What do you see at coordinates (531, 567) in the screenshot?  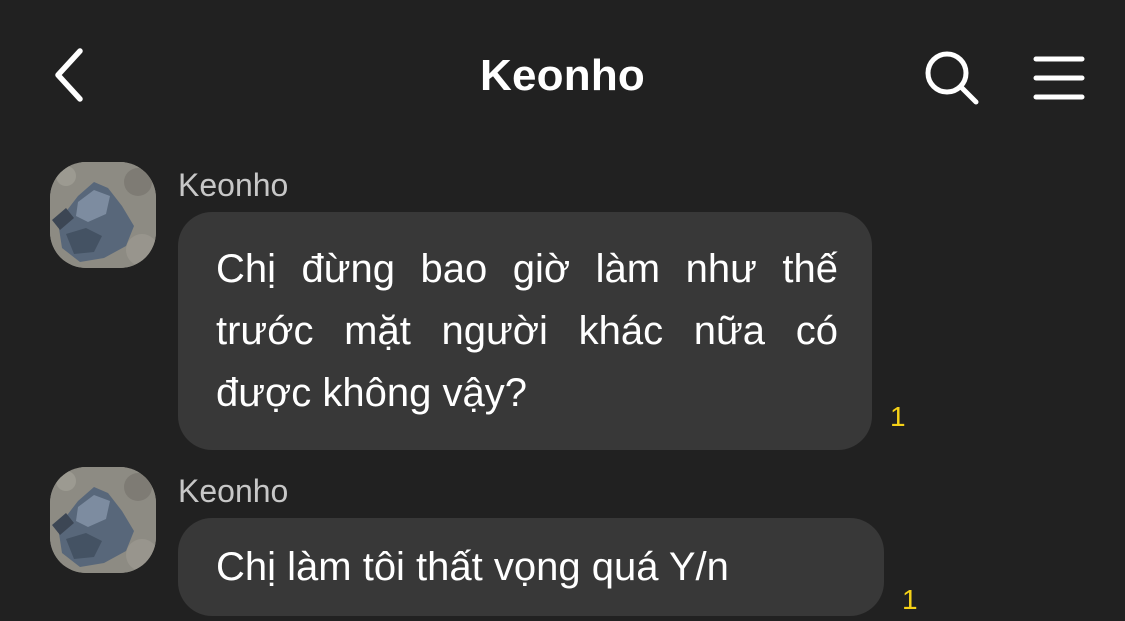 I see `message-bubble: Chị làm tôi thất vọng quá Y/n` at bounding box center [531, 567].